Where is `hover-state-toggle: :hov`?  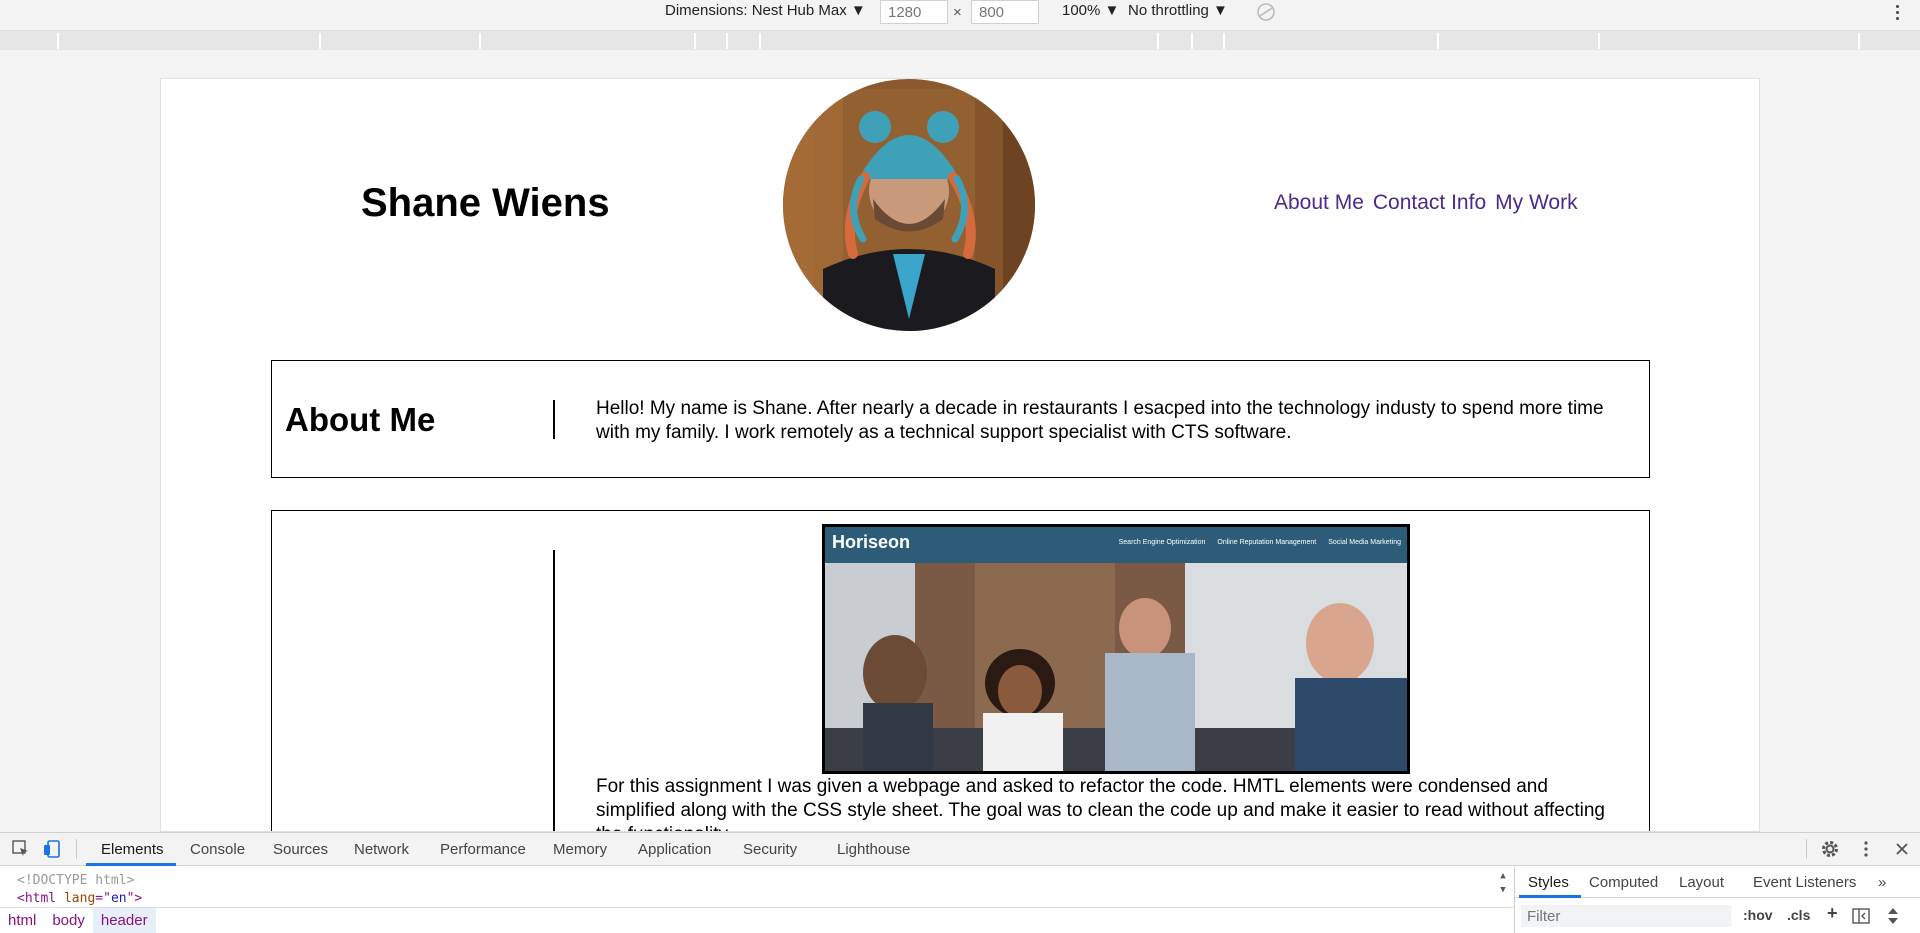
hover-state-toggle: :hov is located at coordinates (1758, 915).